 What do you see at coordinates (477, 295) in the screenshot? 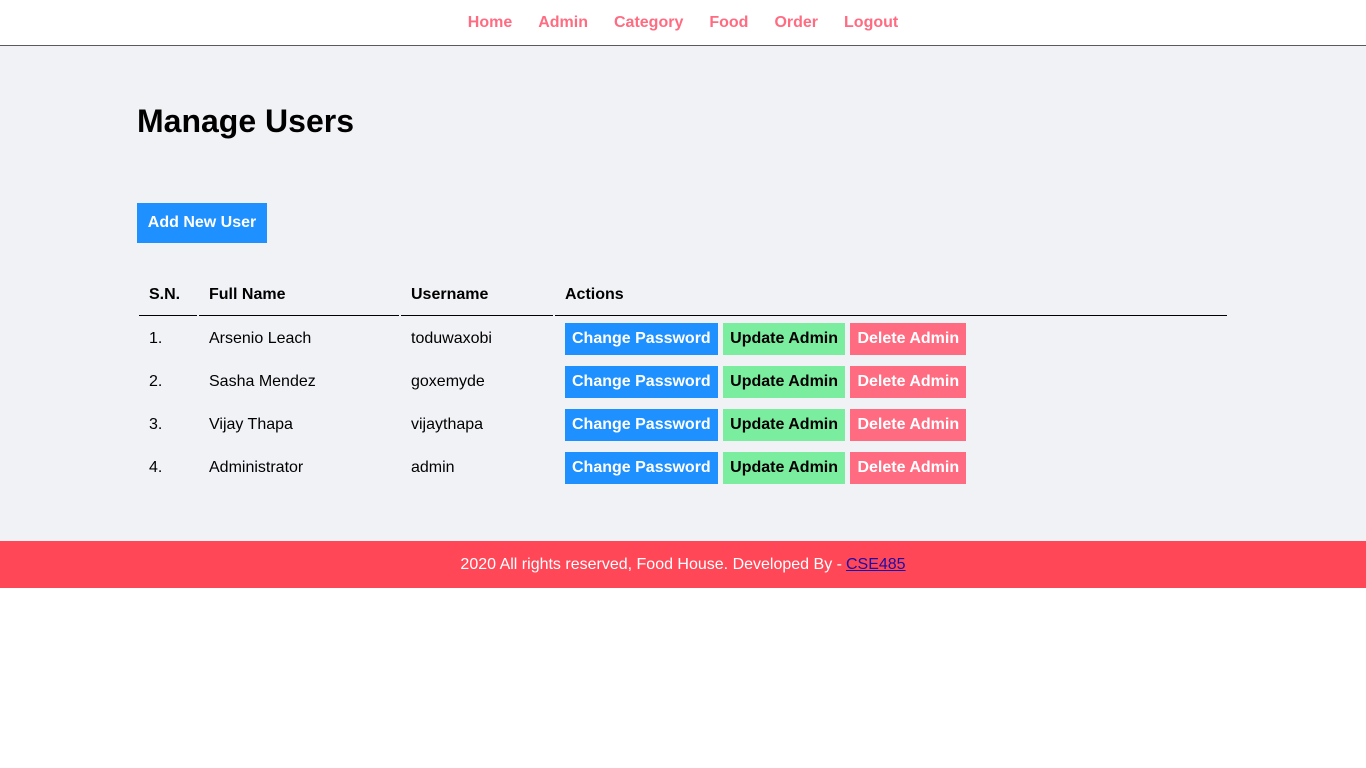
I see `column-header-username: Username` at bounding box center [477, 295].